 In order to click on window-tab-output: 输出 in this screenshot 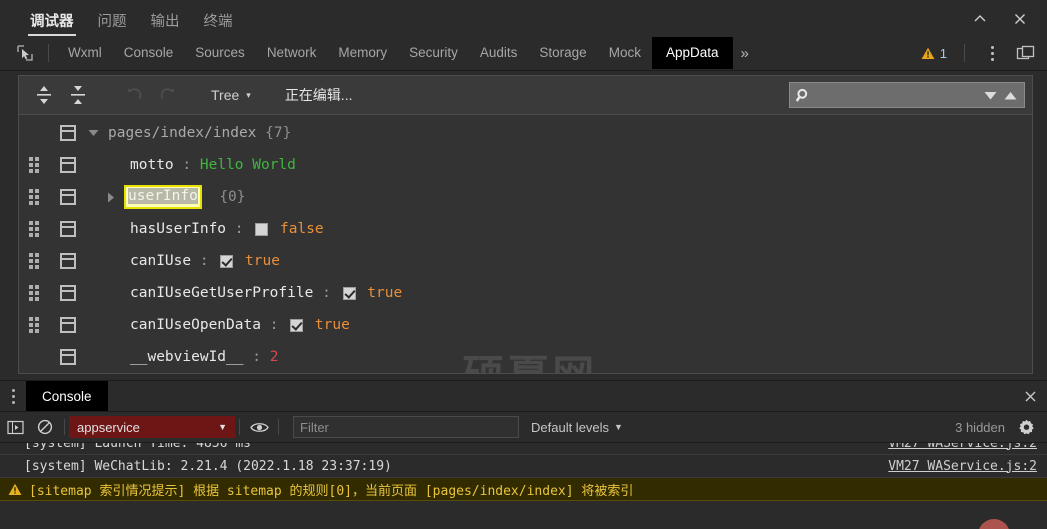, I will do `click(165, 25)`.